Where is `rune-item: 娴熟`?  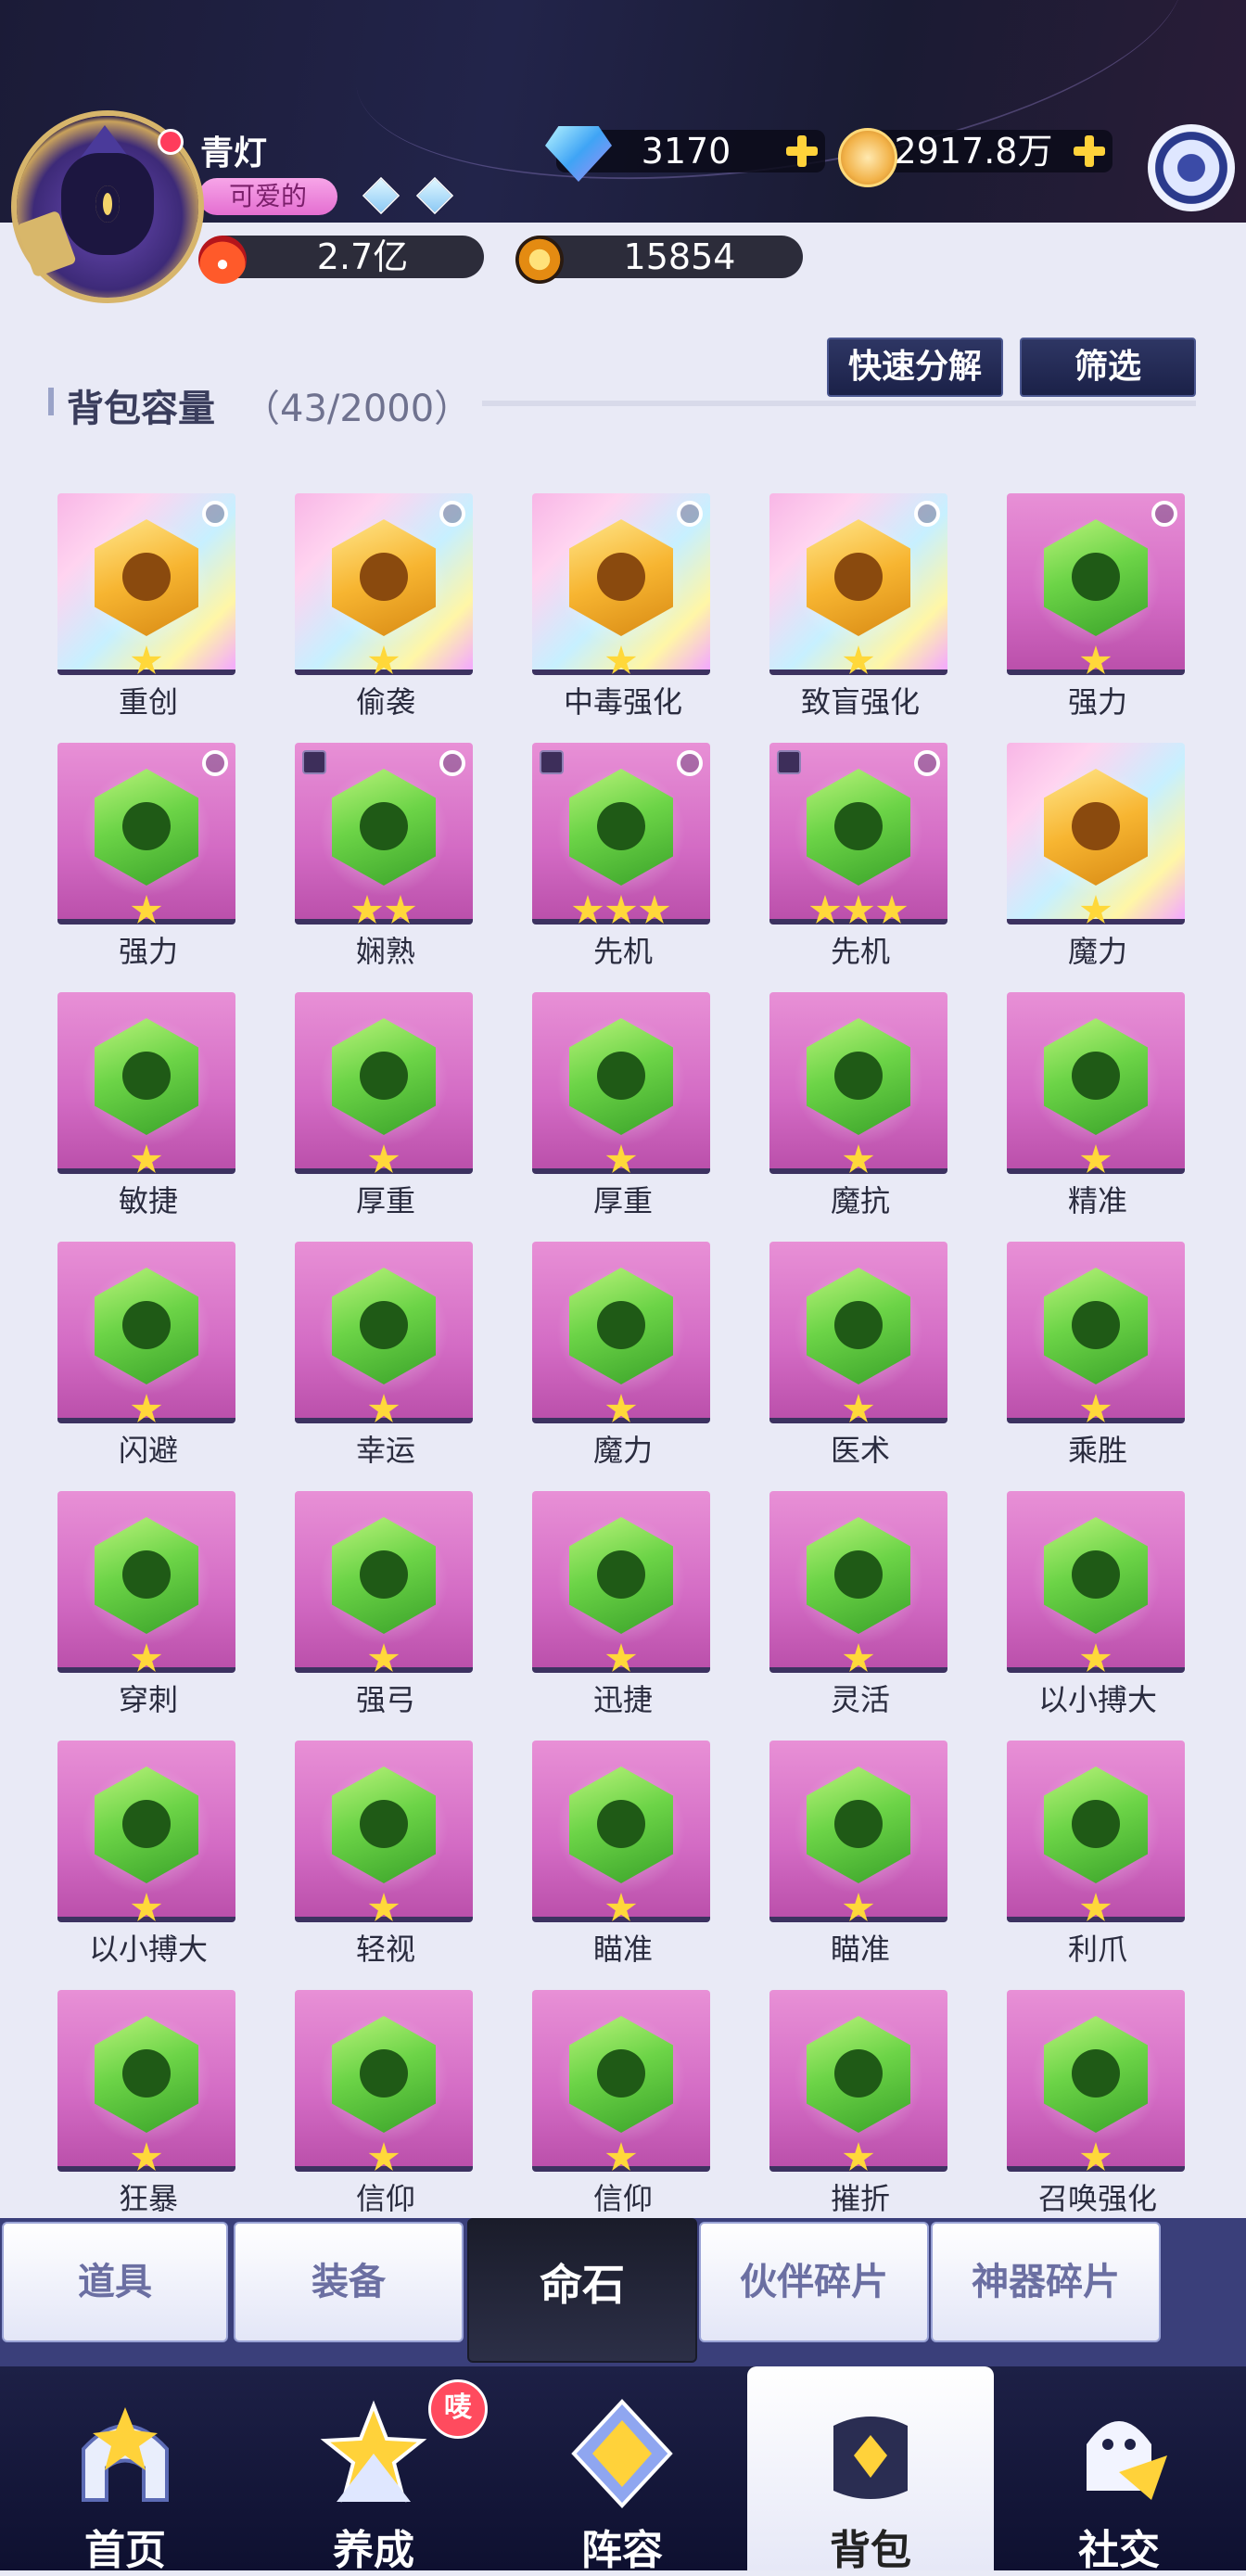 rune-item: 娴熟 is located at coordinates (386, 868).